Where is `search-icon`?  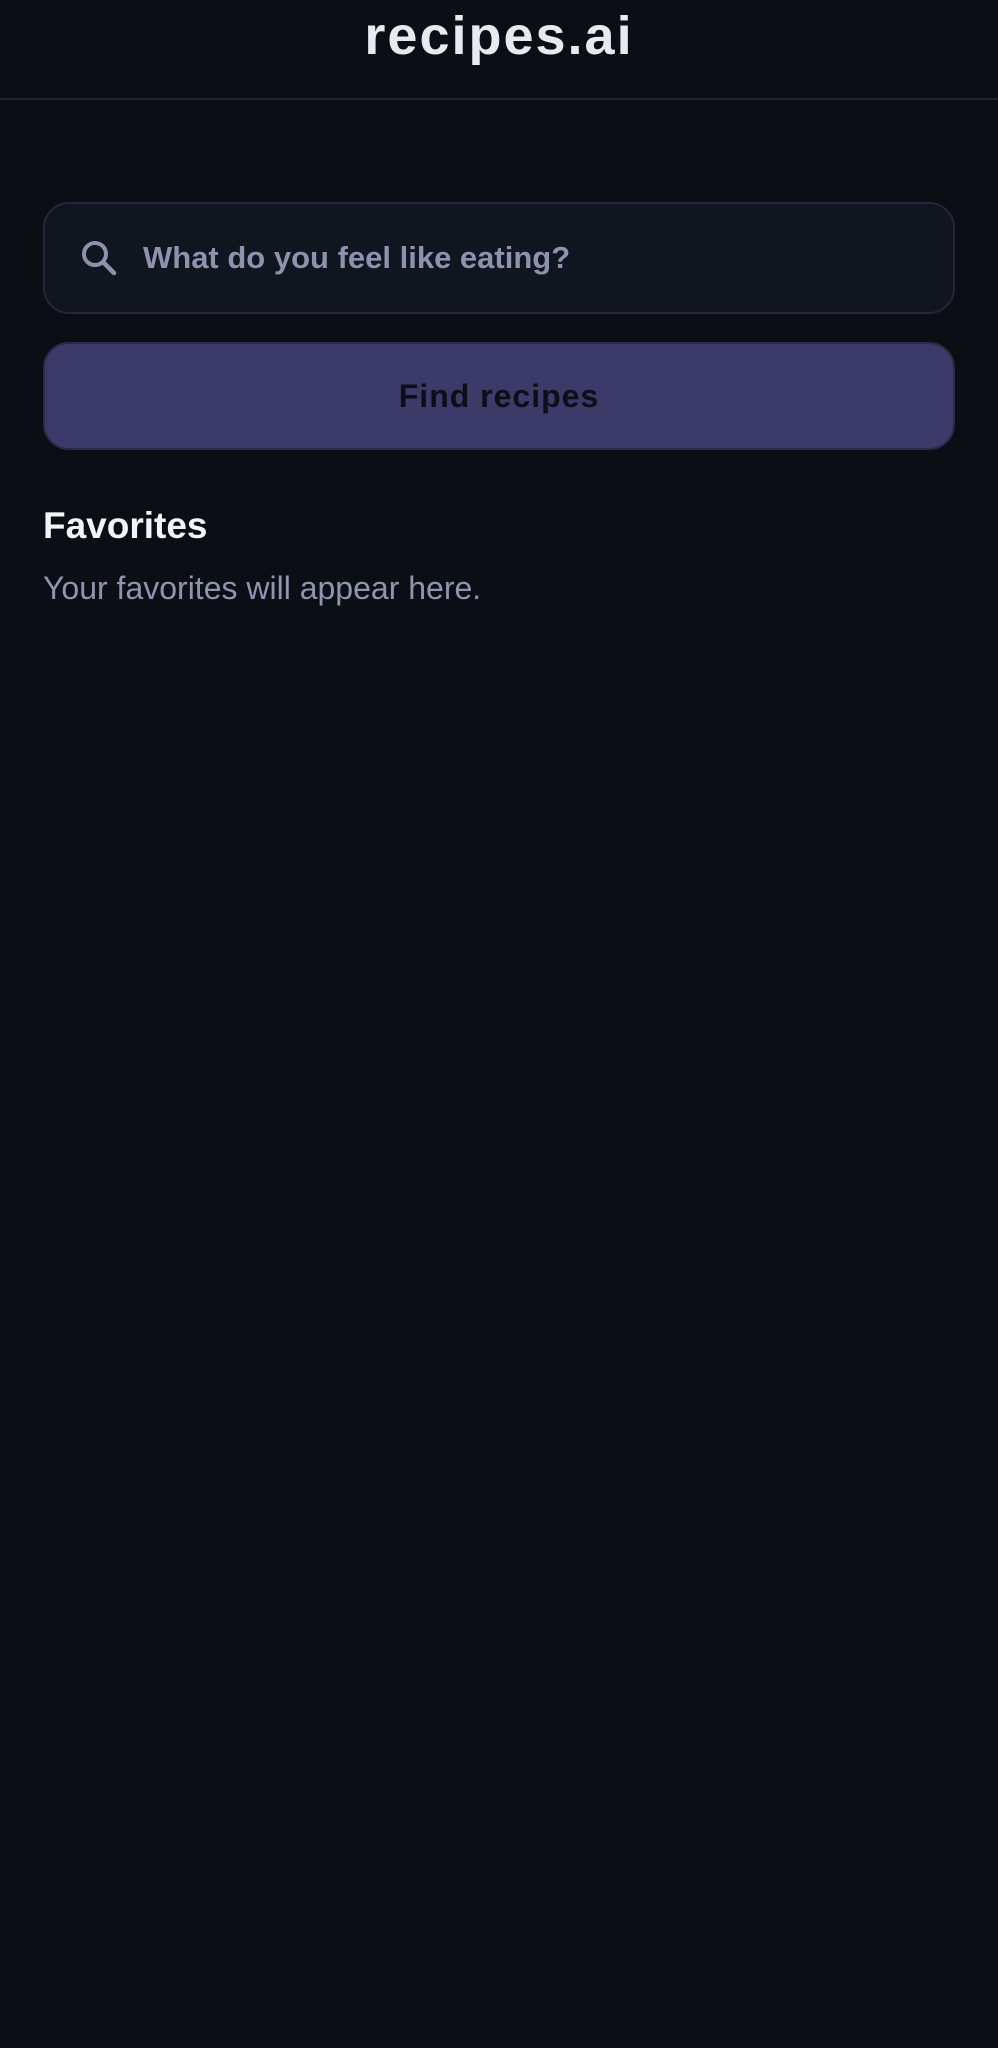
search-icon is located at coordinates (99, 258).